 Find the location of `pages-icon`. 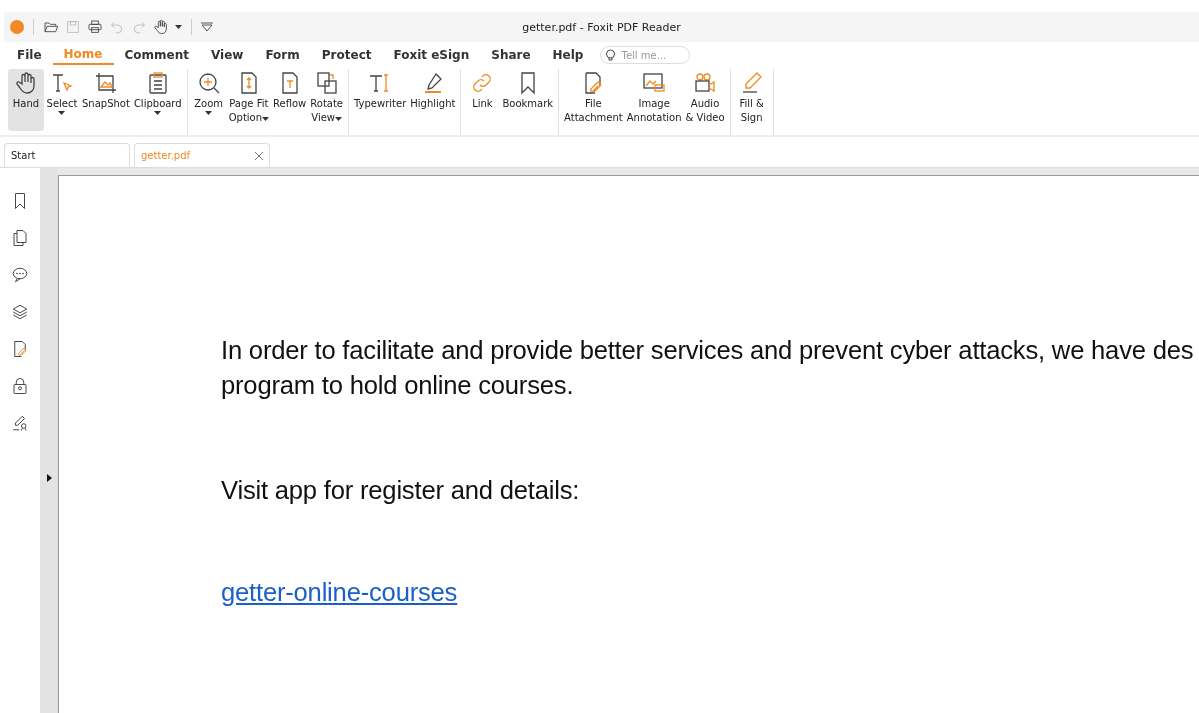

pages-icon is located at coordinates (20, 238).